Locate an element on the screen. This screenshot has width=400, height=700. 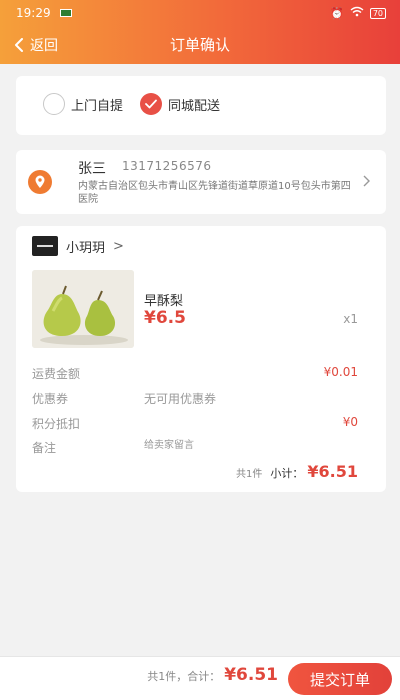
bottom-bar: 共1件，合计： ¥6.51 提交订单 is located at coordinates (200, 678).